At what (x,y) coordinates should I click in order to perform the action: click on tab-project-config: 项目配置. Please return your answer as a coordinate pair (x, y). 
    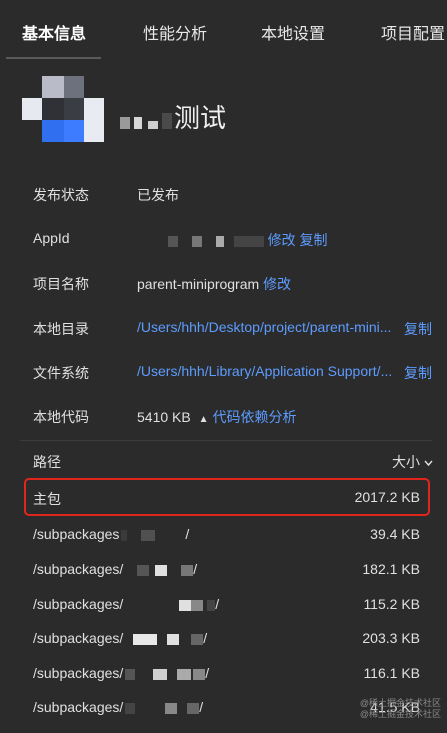
    Looking at the image, I should click on (413, 32).